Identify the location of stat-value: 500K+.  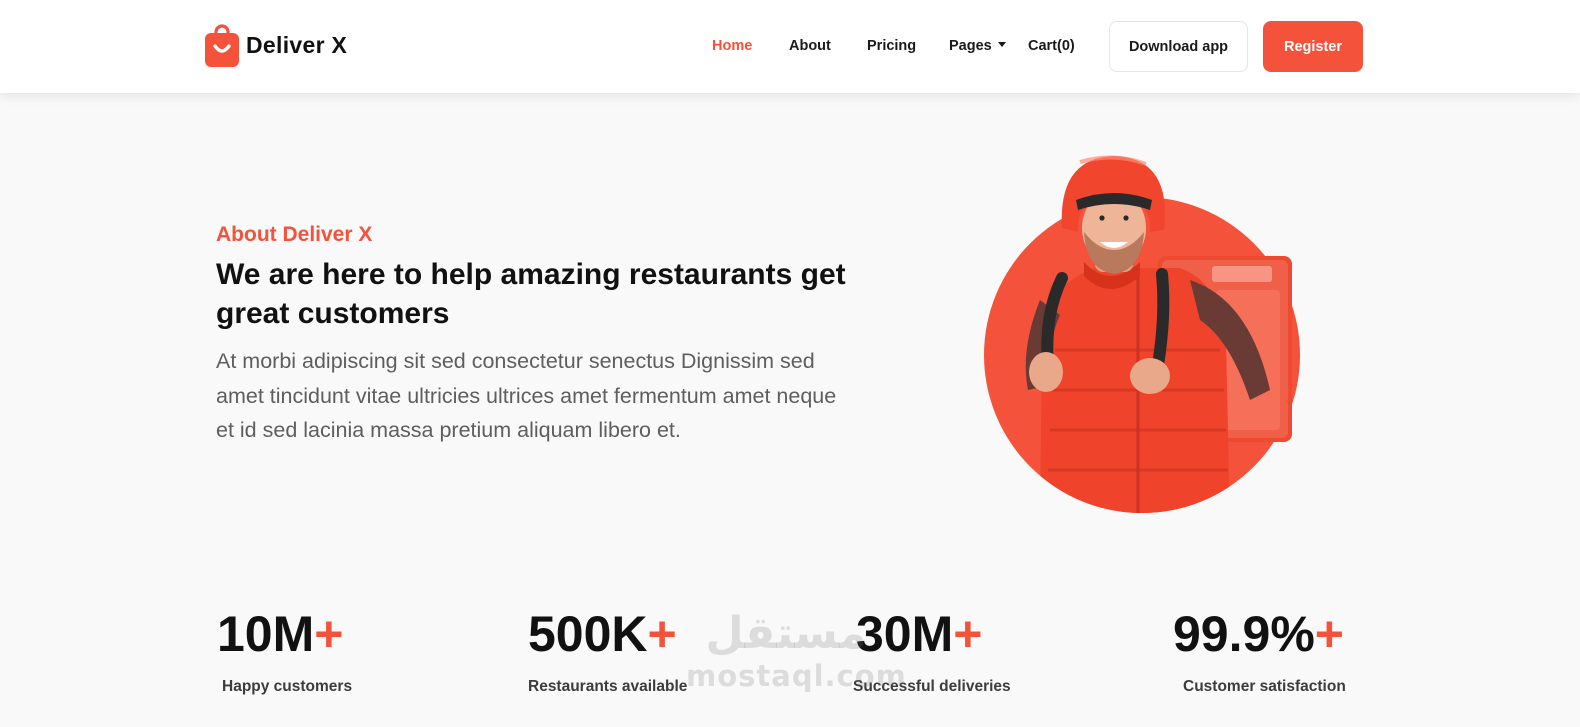
(648, 634).